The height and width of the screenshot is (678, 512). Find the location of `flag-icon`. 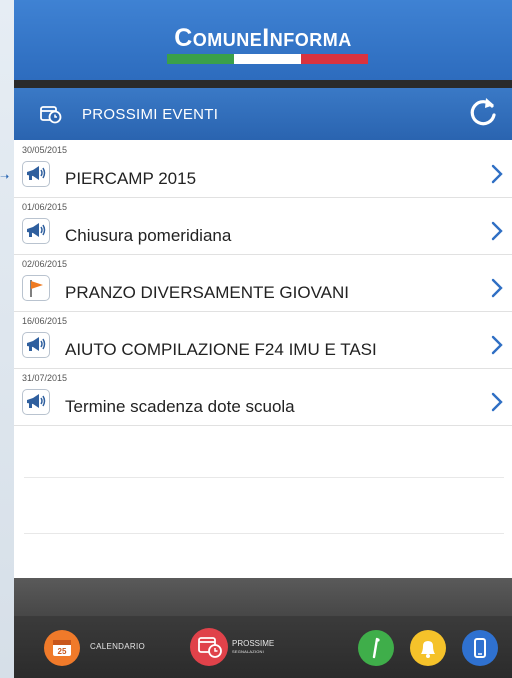

flag-icon is located at coordinates (36, 288).